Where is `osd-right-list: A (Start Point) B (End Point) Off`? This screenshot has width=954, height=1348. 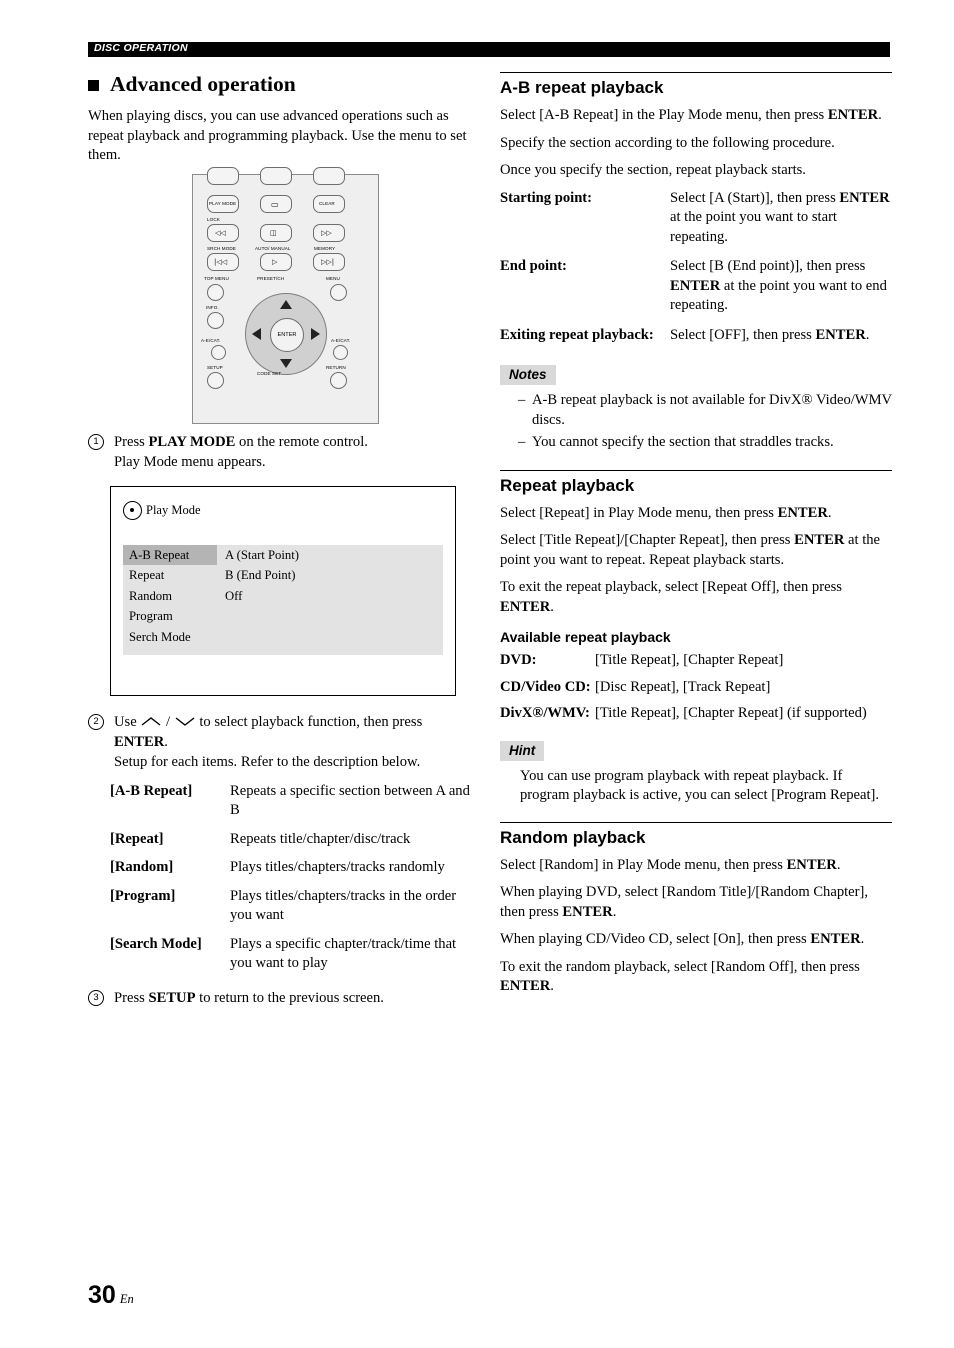 osd-right-list: A (Start Point) B (End Point) Off is located at coordinates (262, 576).